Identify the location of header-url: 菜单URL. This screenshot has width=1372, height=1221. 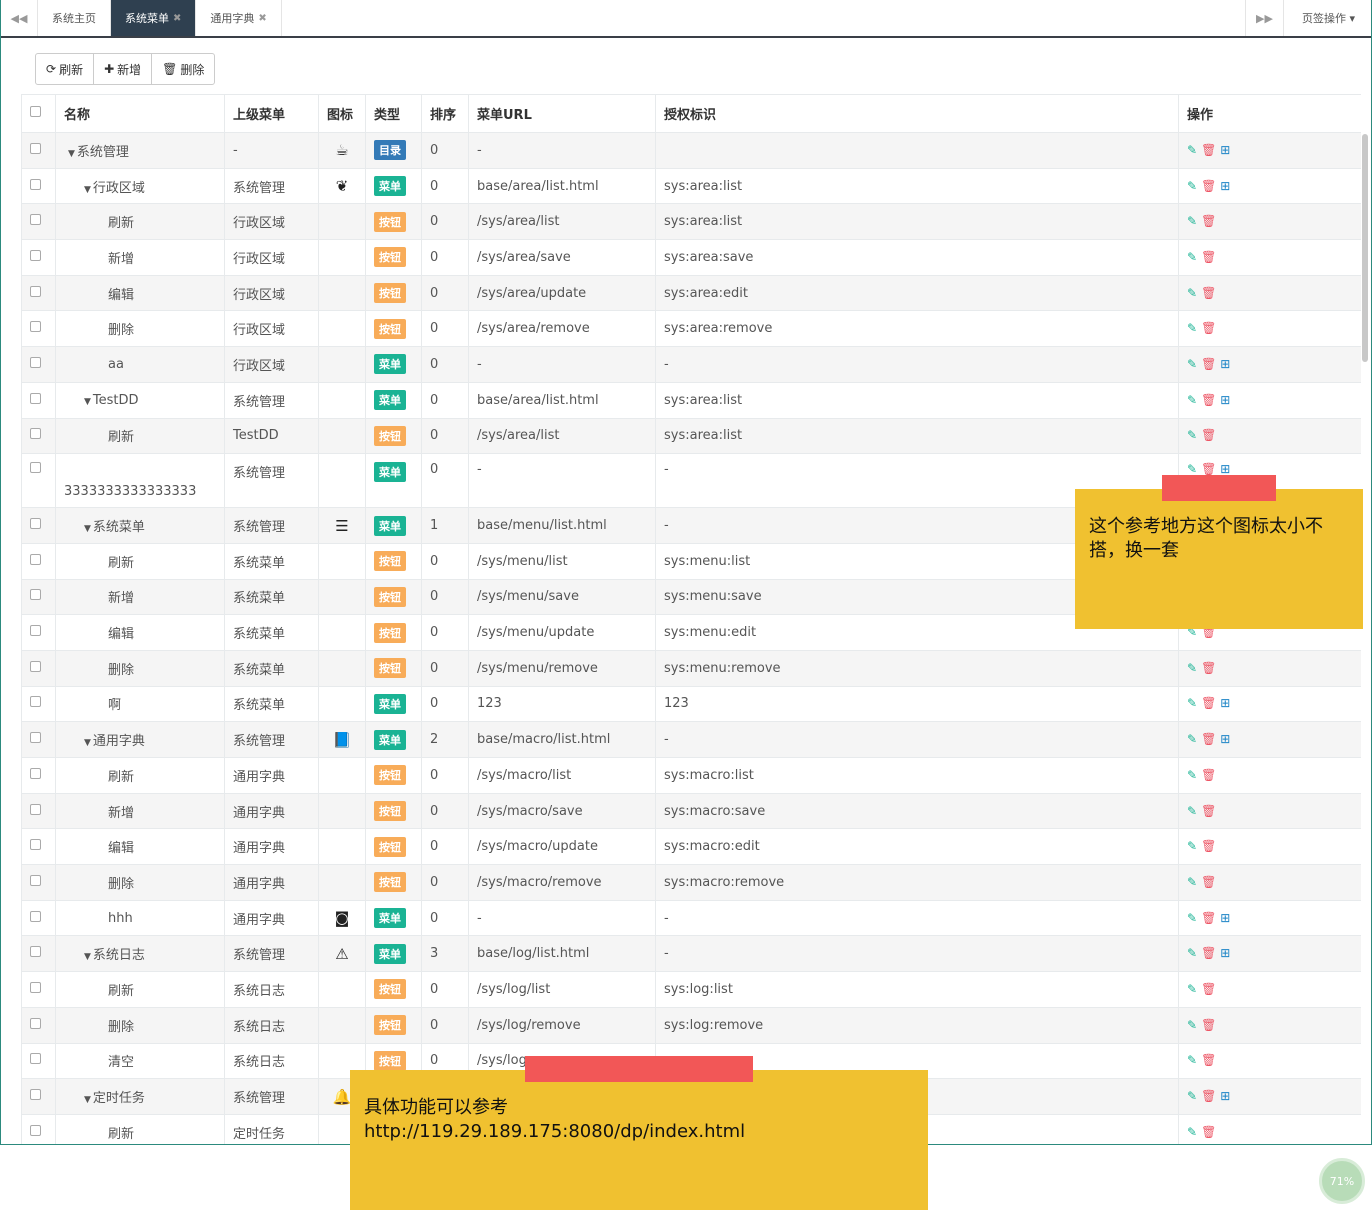
(562, 113).